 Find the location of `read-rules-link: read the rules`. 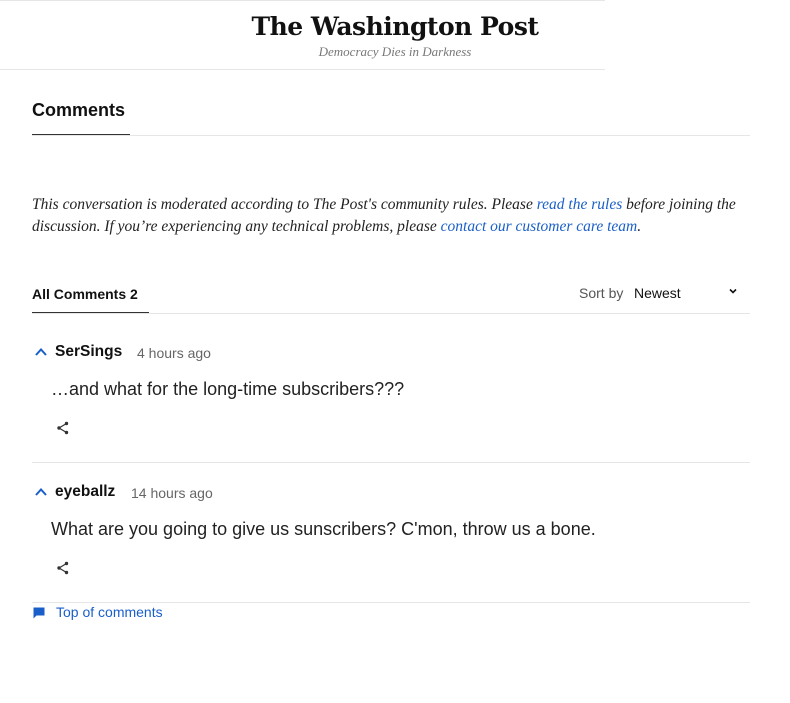

read-rules-link: read the rules is located at coordinates (580, 204).